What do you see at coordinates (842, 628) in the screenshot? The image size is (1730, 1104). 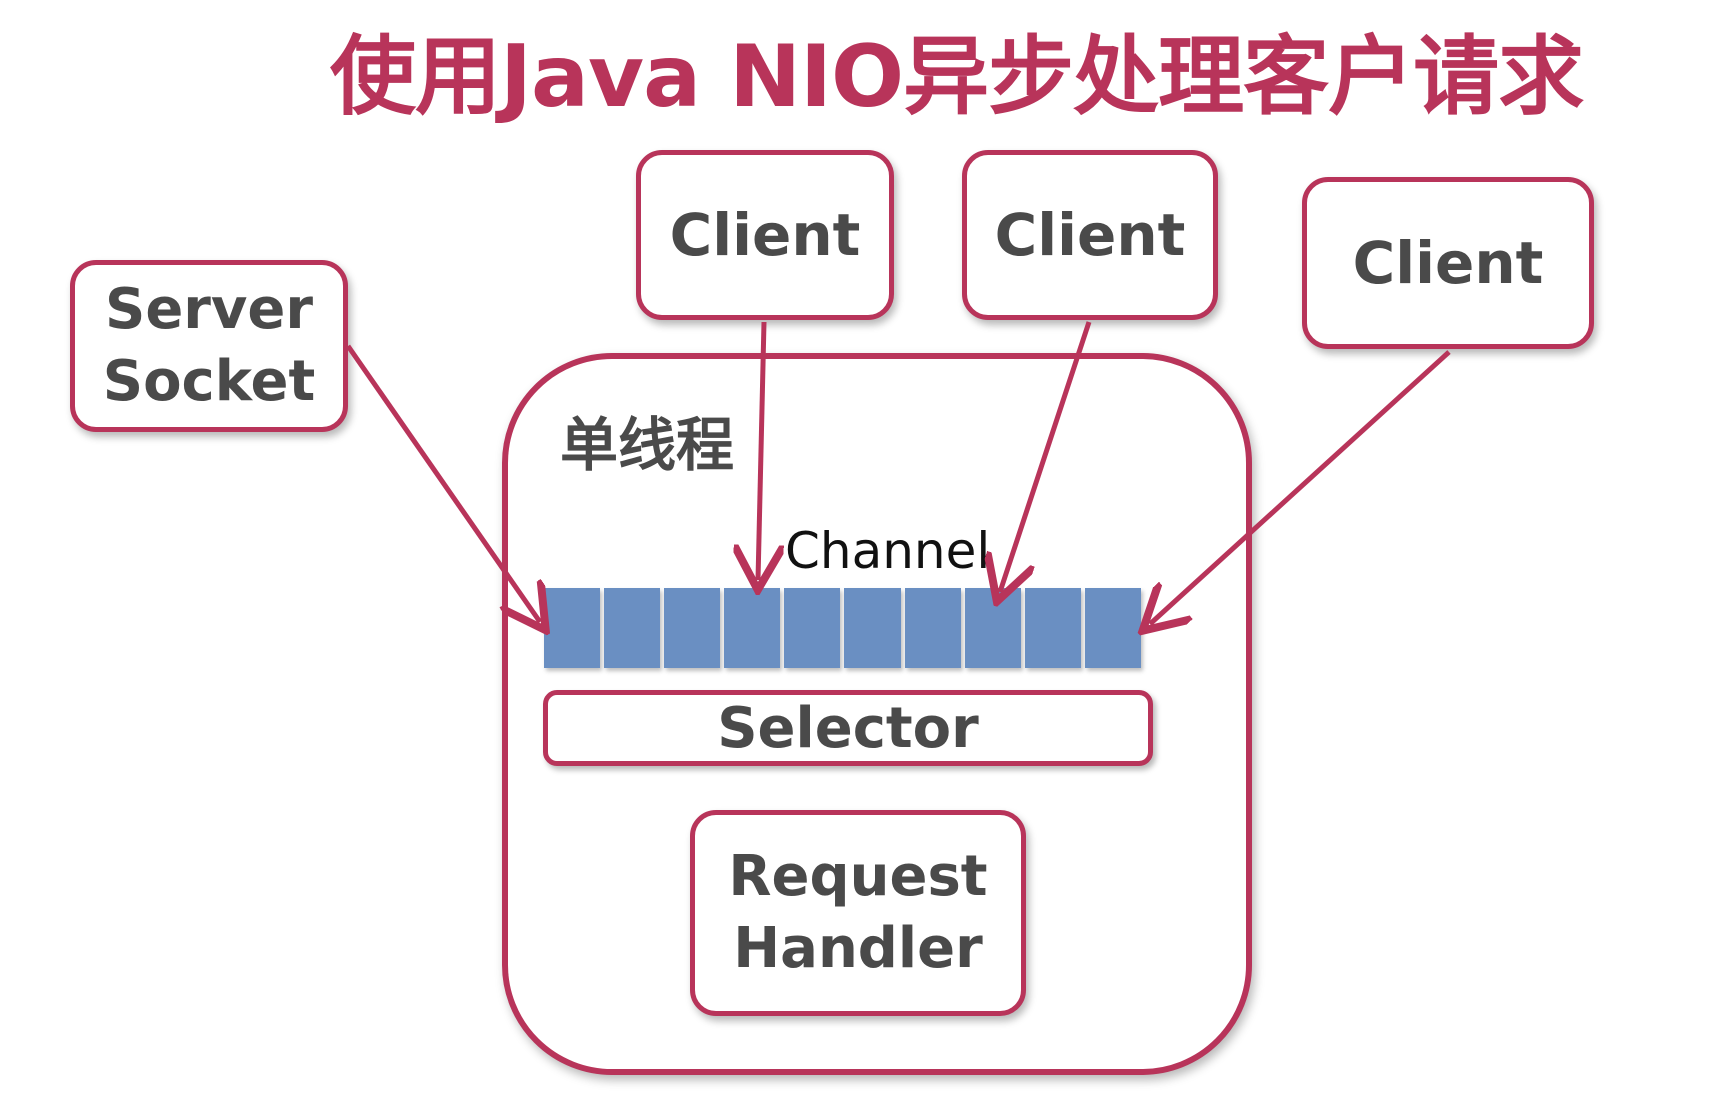 I see `channel-bar` at bounding box center [842, 628].